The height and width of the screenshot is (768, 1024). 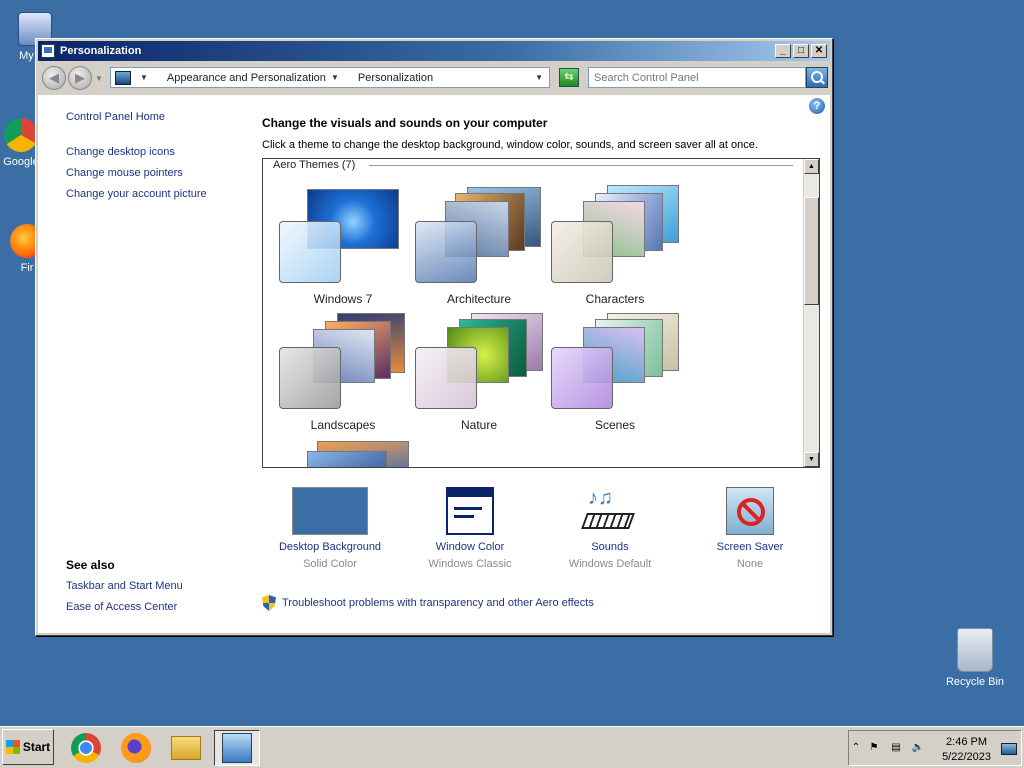 I want to click on shield-icon, so click(x=269, y=603).